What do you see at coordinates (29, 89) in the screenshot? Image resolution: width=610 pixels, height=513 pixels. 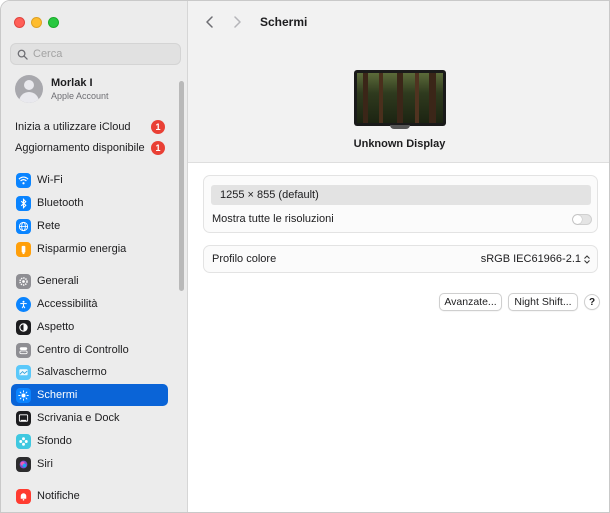 I see `avatar` at bounding box center [29, 89].